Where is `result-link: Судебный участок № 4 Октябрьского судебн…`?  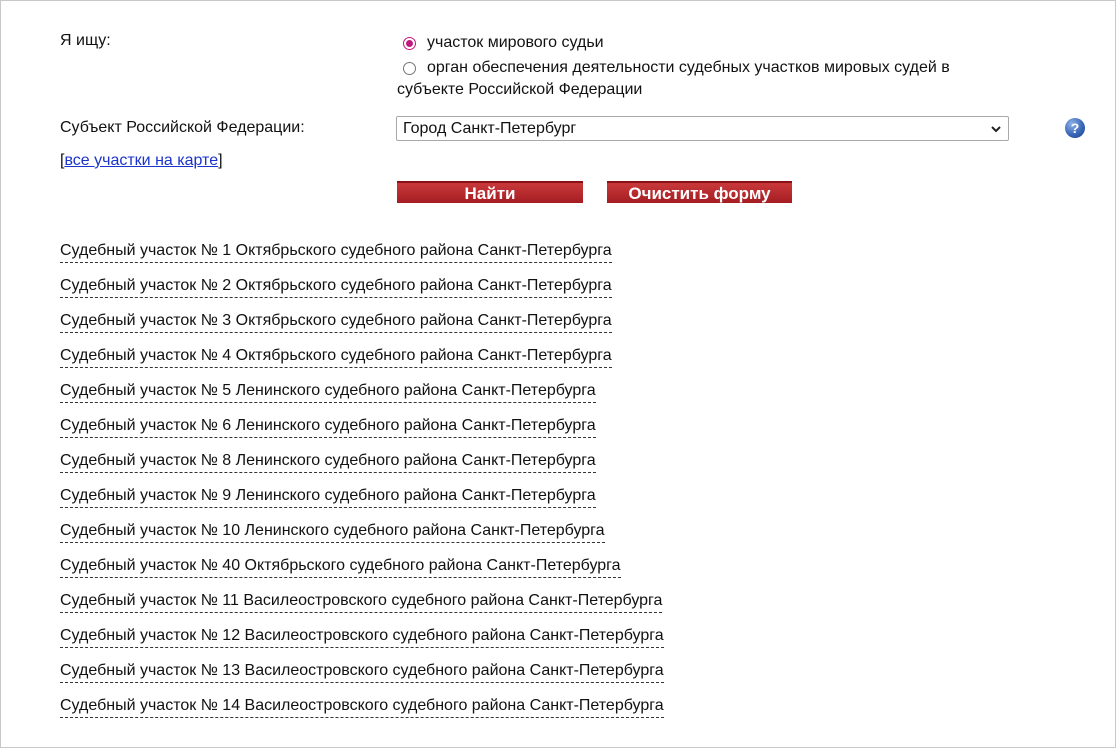 result-link: Судебный участок № 4 Октябрьского судебн… is located at coordinates (336, 356).